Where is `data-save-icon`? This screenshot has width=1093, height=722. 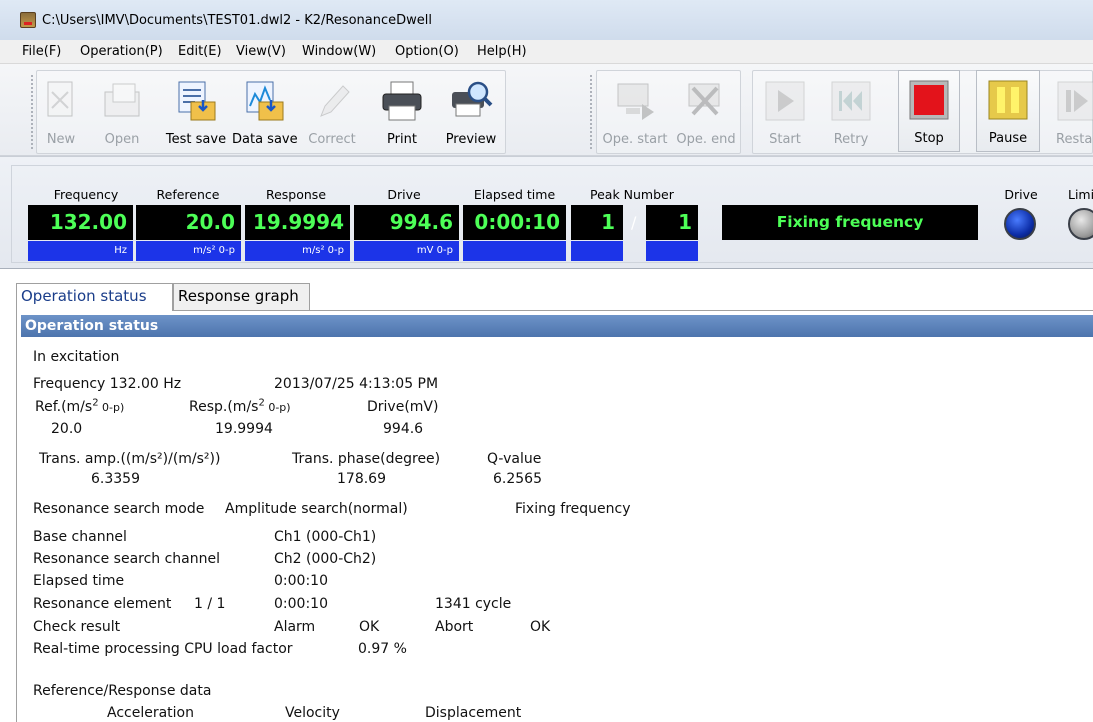
data-save-icon is located at coordinates (265, 101).